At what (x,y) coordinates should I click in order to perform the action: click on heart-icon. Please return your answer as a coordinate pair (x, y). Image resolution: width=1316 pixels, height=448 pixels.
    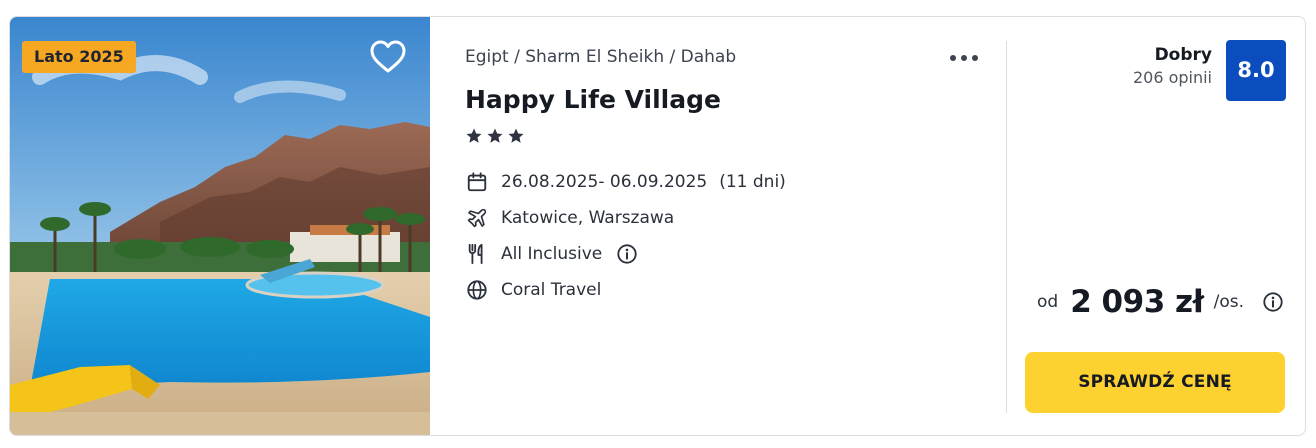
    Looking at the image, I should click on (388, 56).